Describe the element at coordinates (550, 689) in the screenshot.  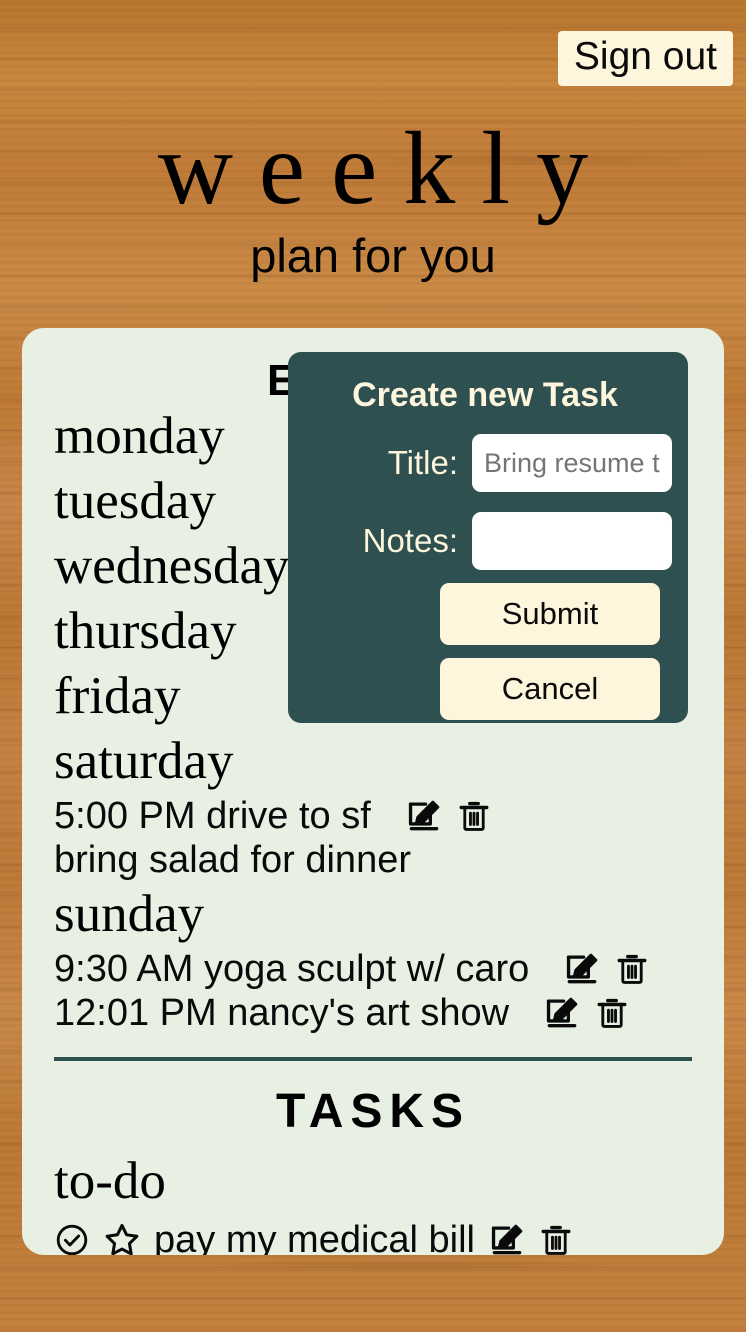
I see `cancel-button: Cancel` at that location.